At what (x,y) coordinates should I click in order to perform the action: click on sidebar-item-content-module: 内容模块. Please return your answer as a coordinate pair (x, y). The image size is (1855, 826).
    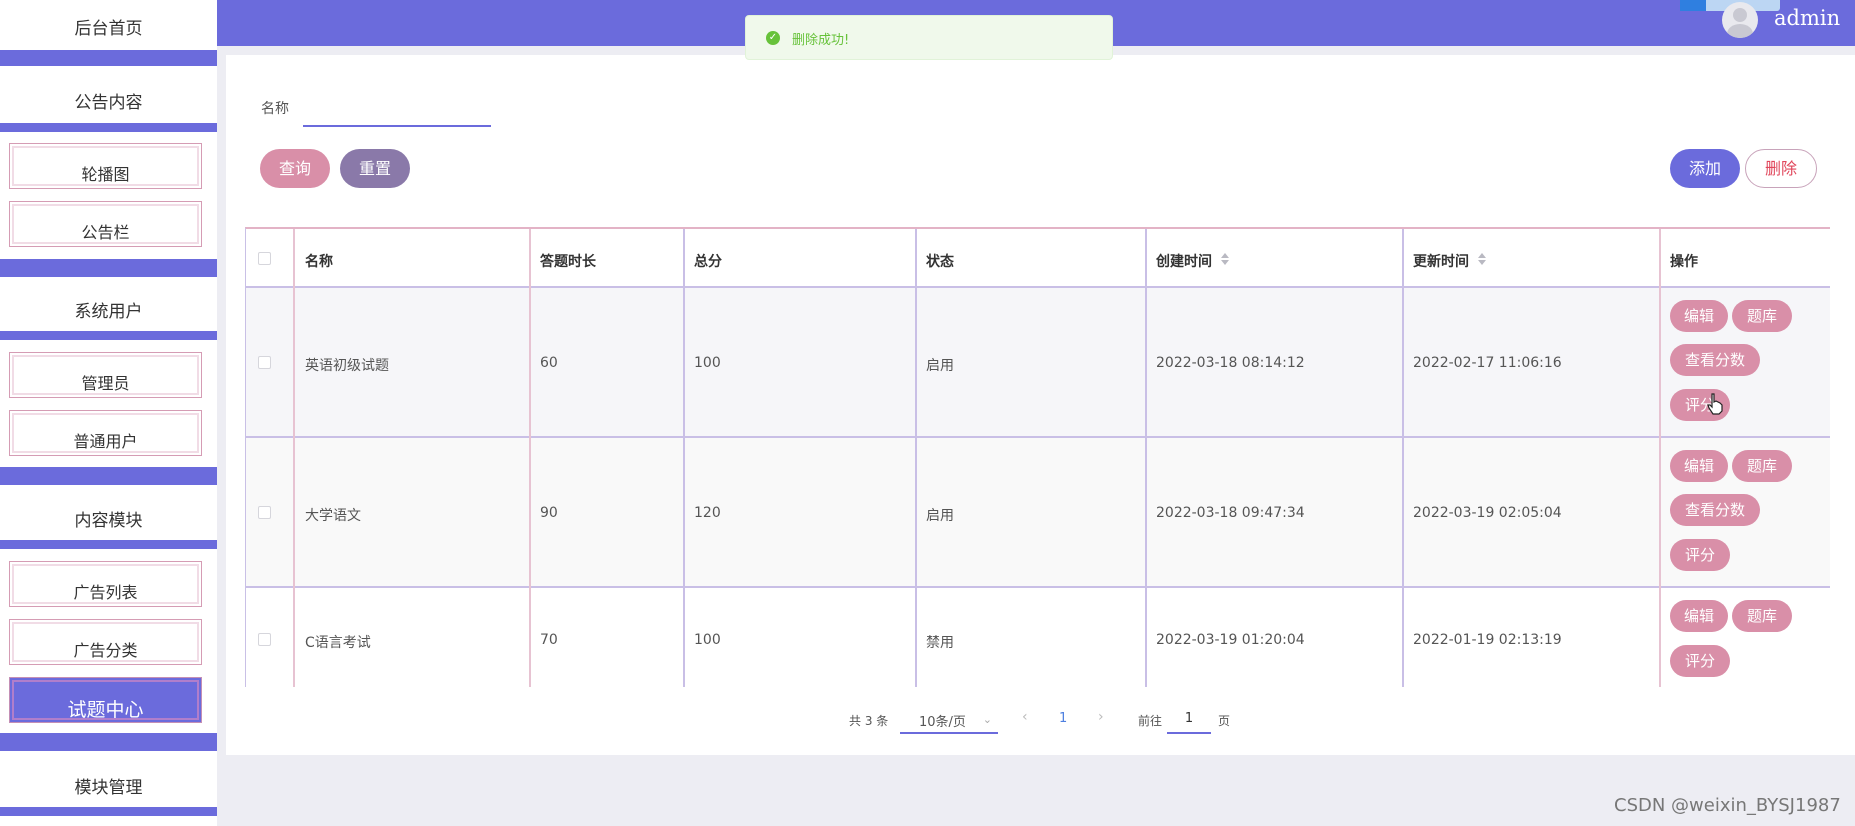
    Looking at the image, I should click on (108, 518).